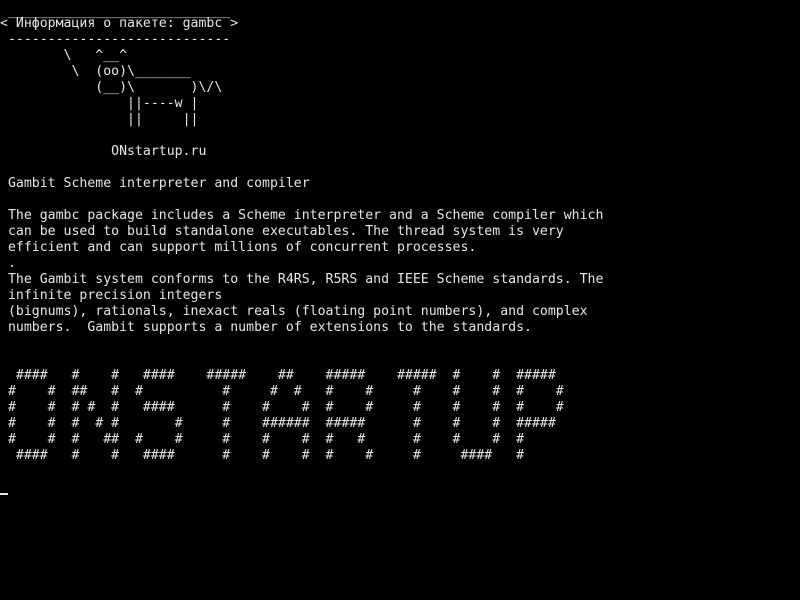 The width and height of the screenshot is (800, 600). Describe the element at coordinates (99, 103) in the screenshot. I see `cow-art-line: ||----w |` at that location.